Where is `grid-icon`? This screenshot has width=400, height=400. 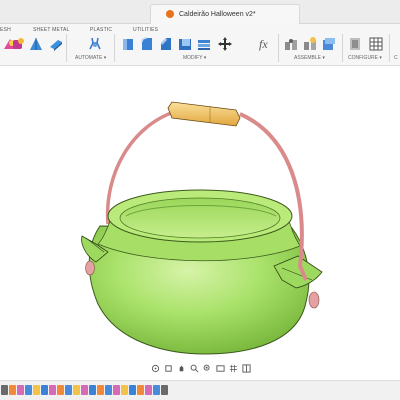 grid-icon is located at coordinates (234, 368).